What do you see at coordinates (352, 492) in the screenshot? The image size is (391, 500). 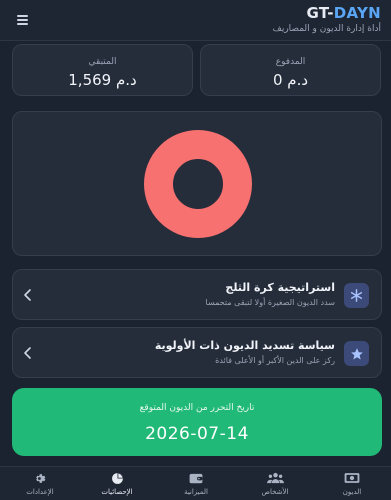 I see `nav-debts-label: الديون` at bounding box center [352, 492].